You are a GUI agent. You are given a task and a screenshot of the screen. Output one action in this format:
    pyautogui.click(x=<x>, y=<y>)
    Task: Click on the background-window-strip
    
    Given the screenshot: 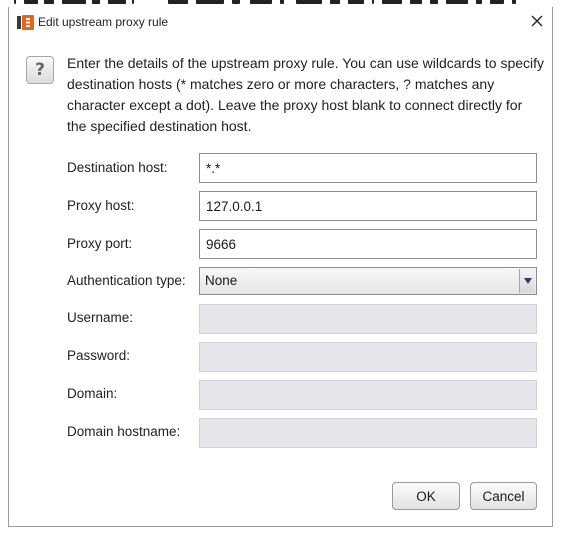 What is the action you would take?
    pyautogui.click(x=281, y=3)
    